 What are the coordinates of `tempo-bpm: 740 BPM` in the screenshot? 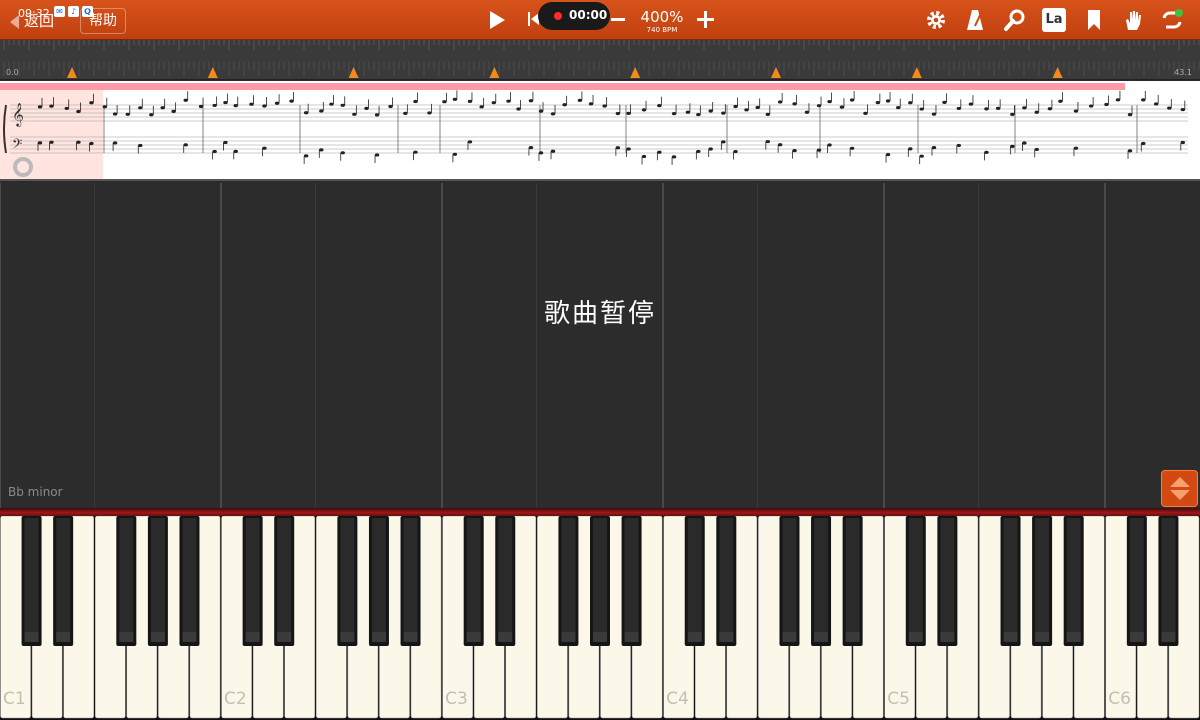 It's located at (662, 30).